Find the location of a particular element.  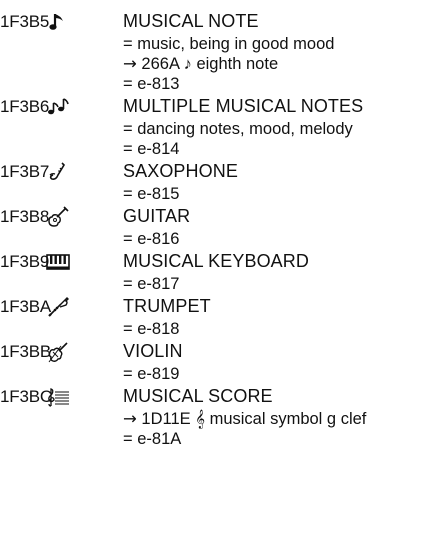

character-name: TRUMPET is located at coordinates (167, 306).